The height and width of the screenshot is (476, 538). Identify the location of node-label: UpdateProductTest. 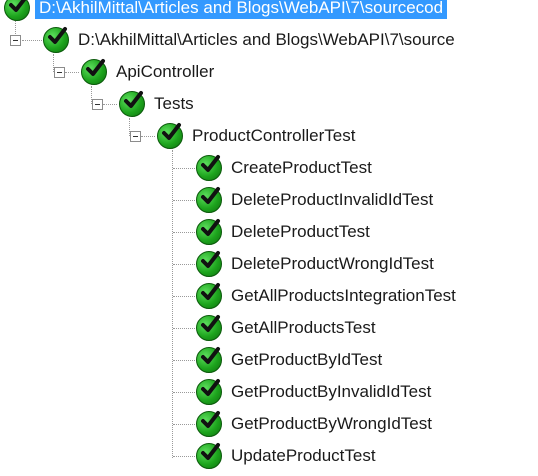
(303, 455).